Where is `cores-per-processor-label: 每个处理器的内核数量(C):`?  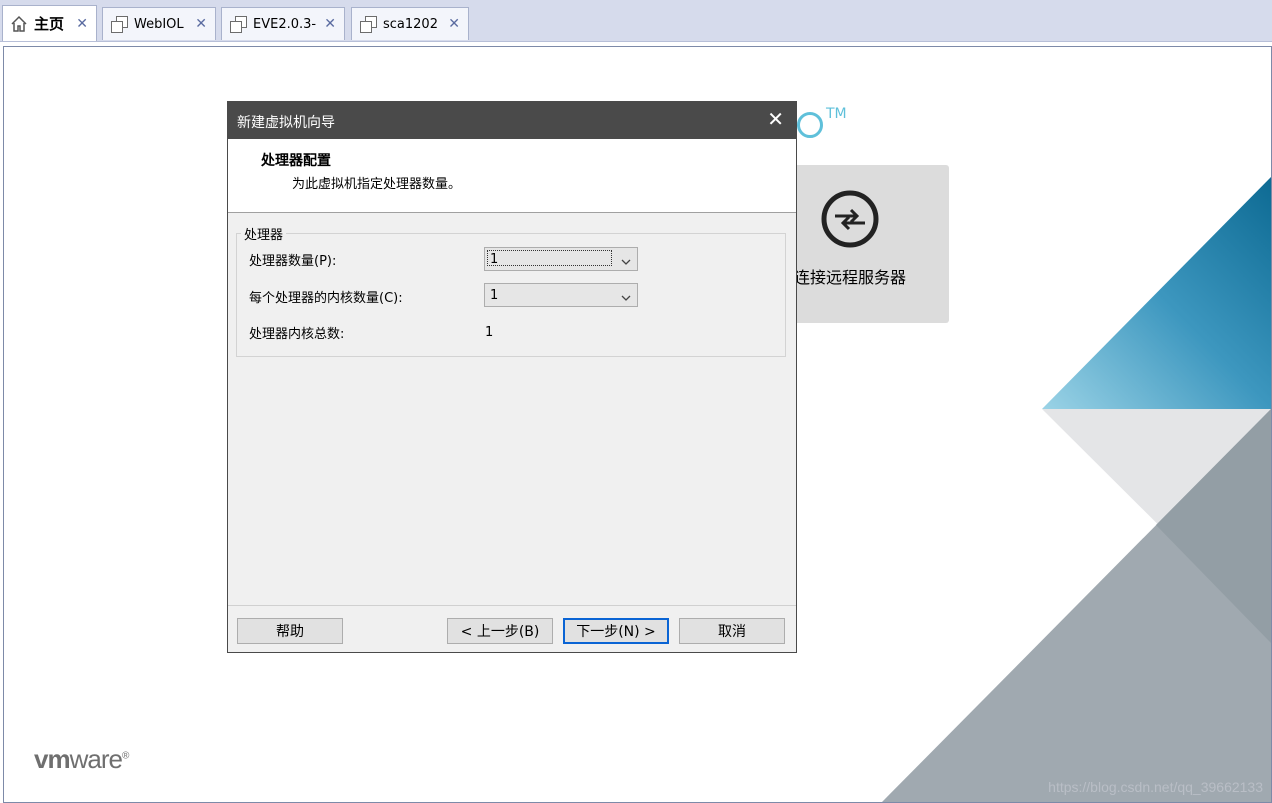
cores-per-processor-label: 每个处理器的内核数量(C): is located at coordinates (326, 298).